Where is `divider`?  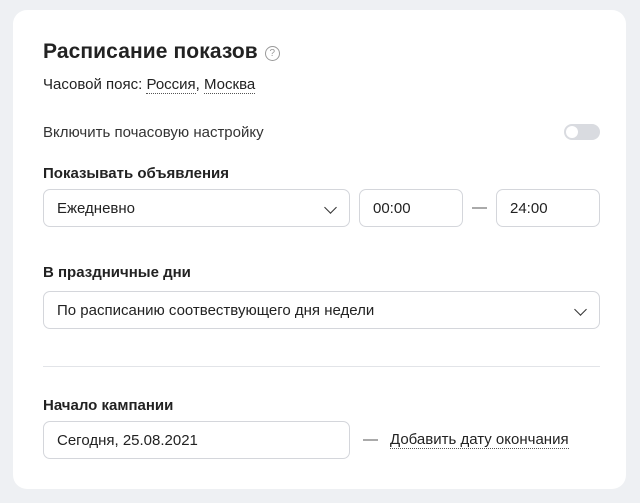
divider is located at coordinates (321, 366).